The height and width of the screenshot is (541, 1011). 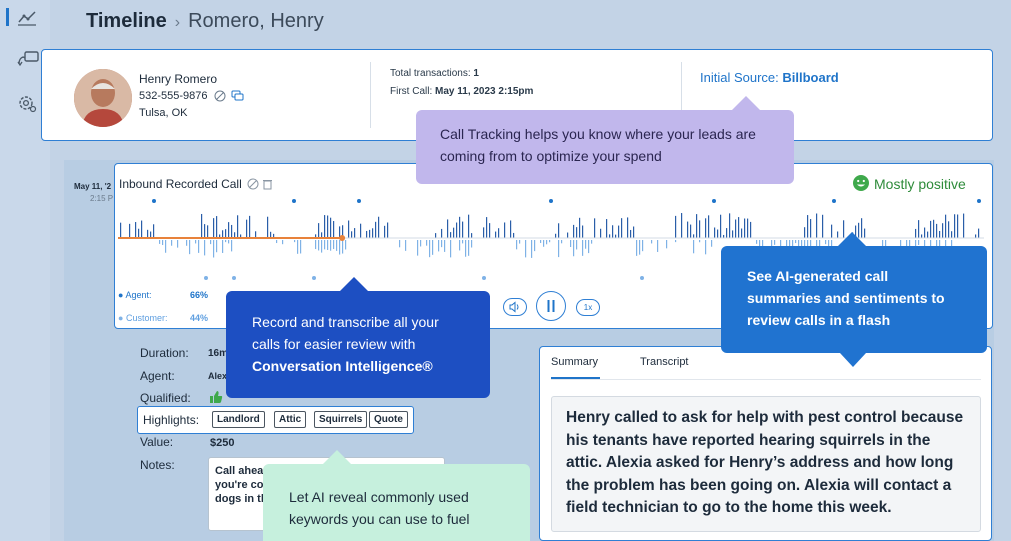 I want to click on duration-value: 16m, so click(x=218, y=353).